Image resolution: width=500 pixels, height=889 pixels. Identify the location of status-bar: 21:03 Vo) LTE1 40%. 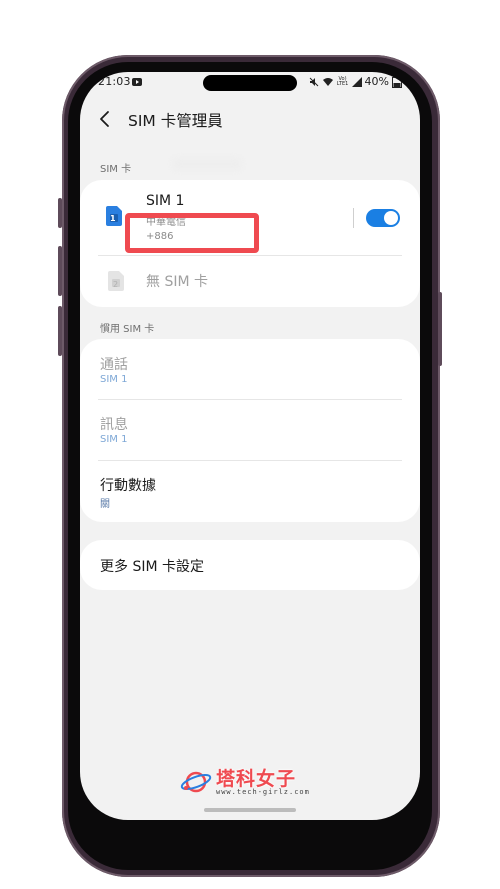
(250, 83).